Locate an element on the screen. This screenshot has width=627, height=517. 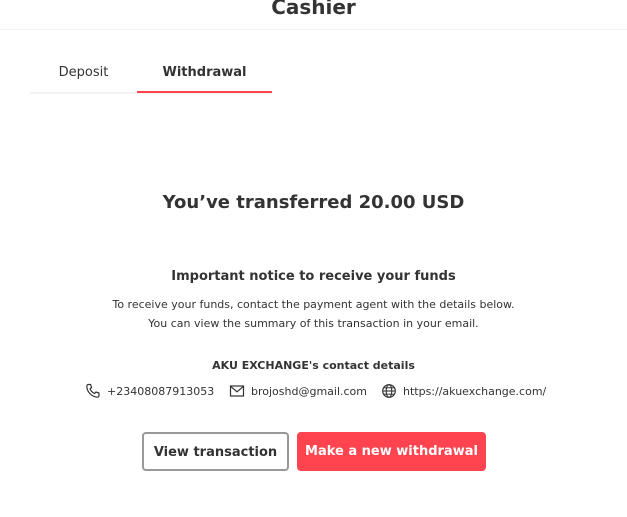
cashier-tabs: Deposit Withdrawal is located at coordinates (151, 75).